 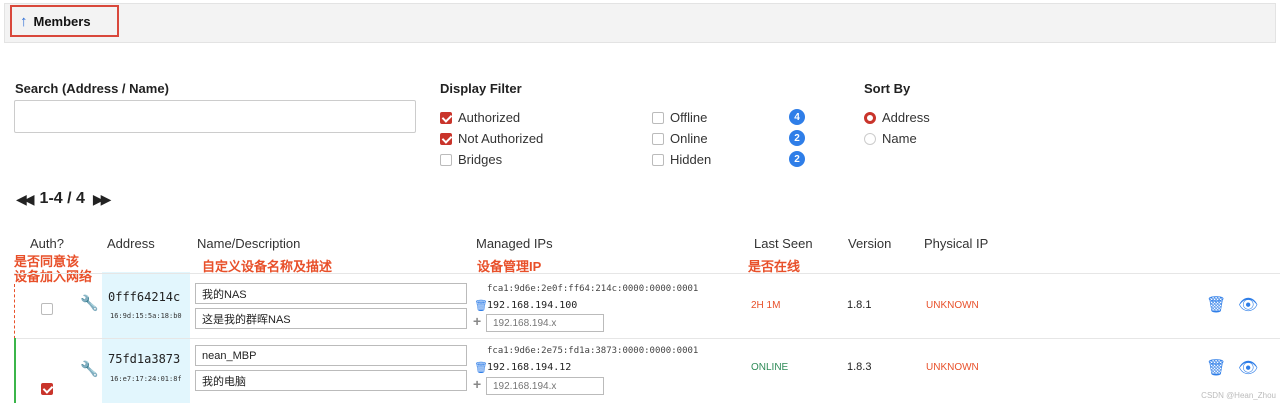 What do you see at coordinates (131, 243) in the screenshot?
I see `col-address: Address` at bounding box center [131, 243].